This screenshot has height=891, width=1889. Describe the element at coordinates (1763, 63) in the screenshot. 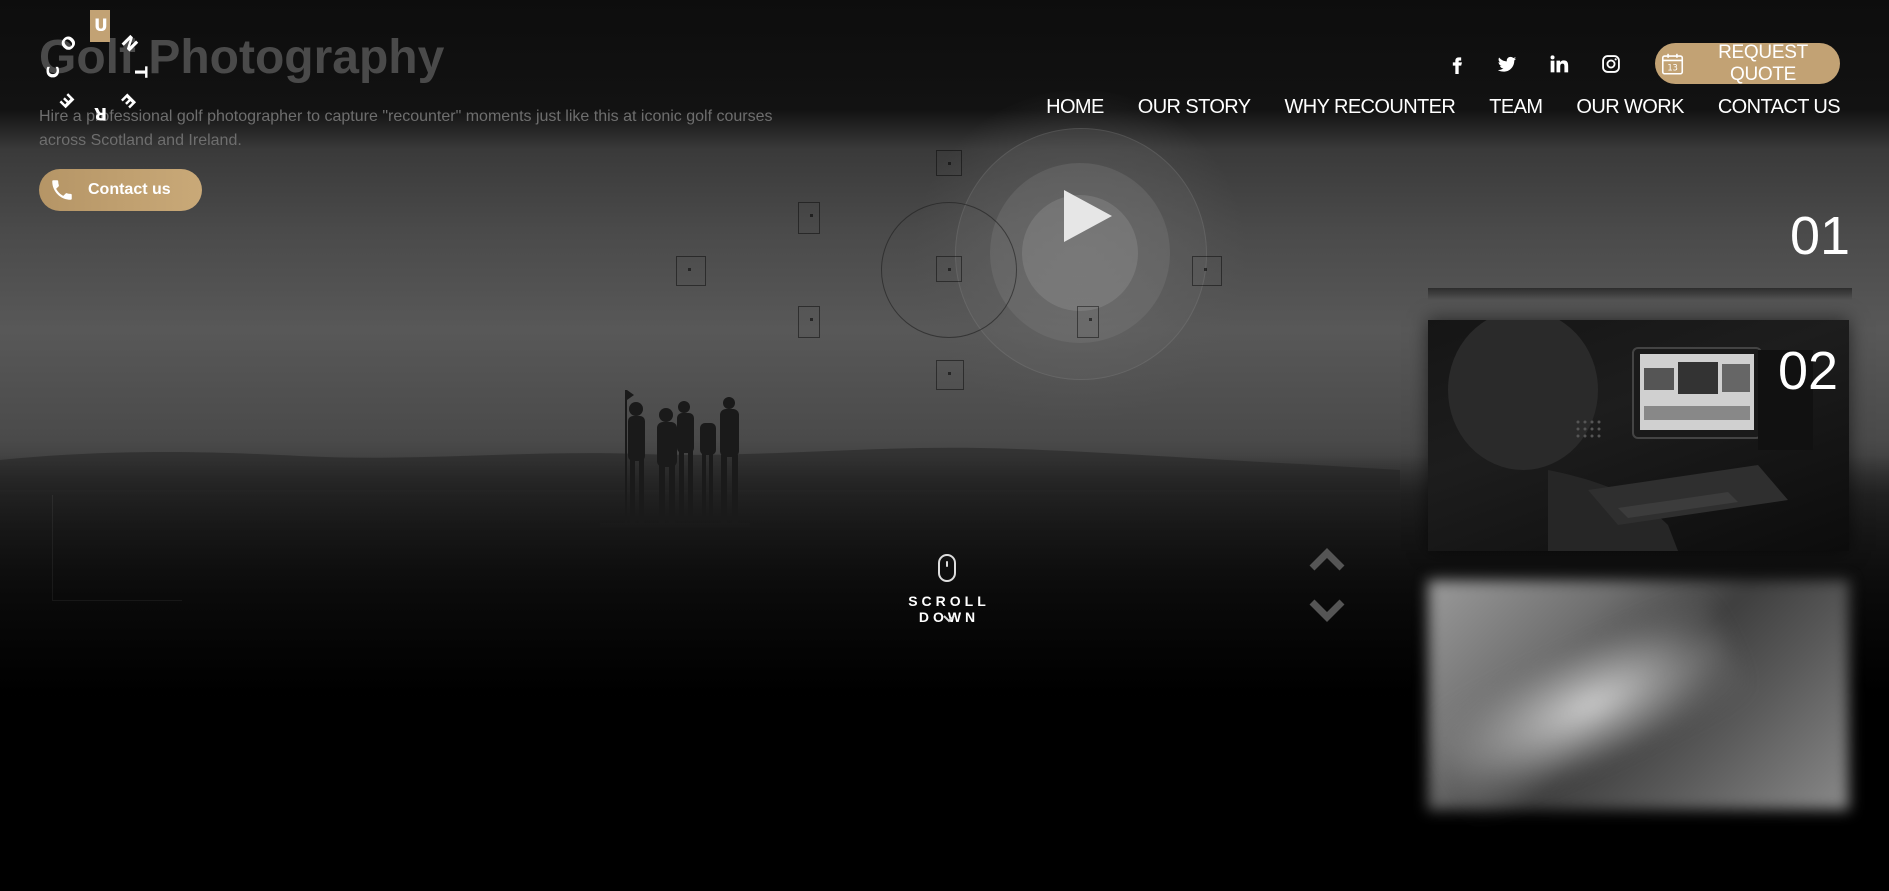

I see `request-quote-label: REQUEST QUOTE` at that location.